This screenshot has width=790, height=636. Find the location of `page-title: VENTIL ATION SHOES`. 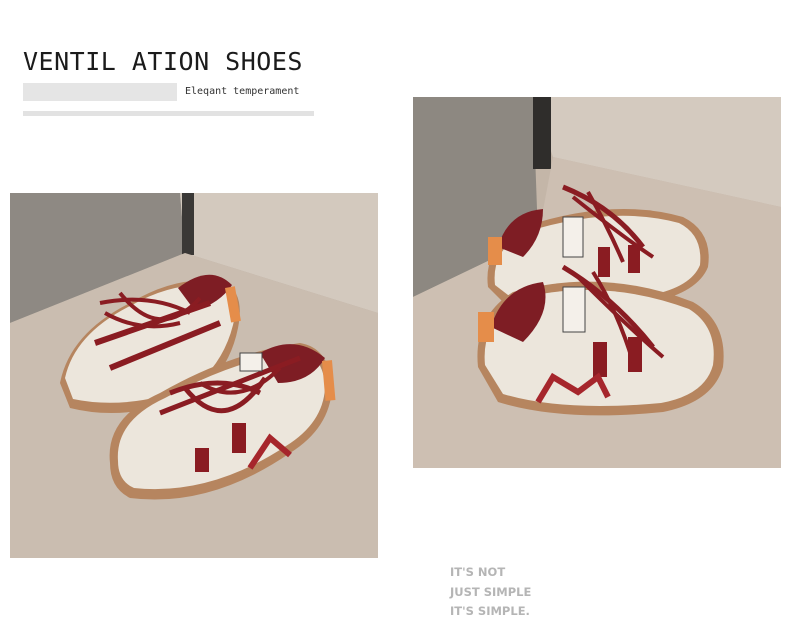

page-title: VENTIL ATION SHOES is located at coordinates (163, 61).